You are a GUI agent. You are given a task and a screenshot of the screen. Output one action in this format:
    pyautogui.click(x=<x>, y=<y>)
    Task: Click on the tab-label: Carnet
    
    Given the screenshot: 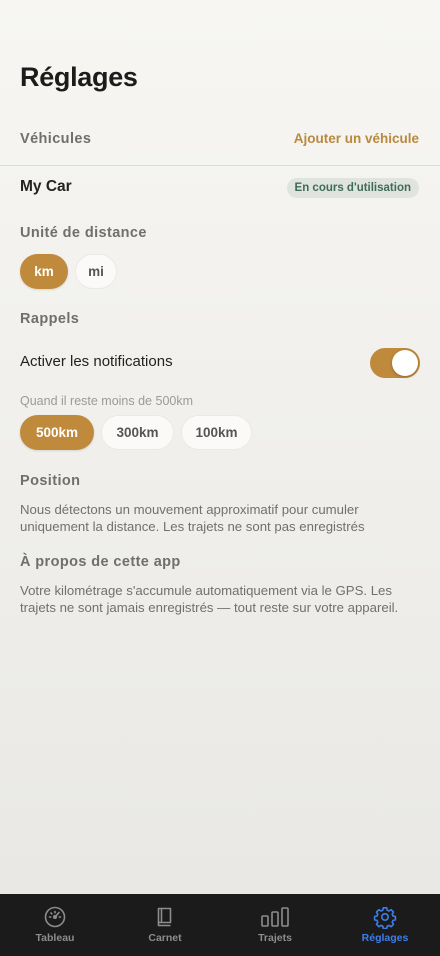 What is the action you would take?
    pyautogui.click(x=165, y=938)
    